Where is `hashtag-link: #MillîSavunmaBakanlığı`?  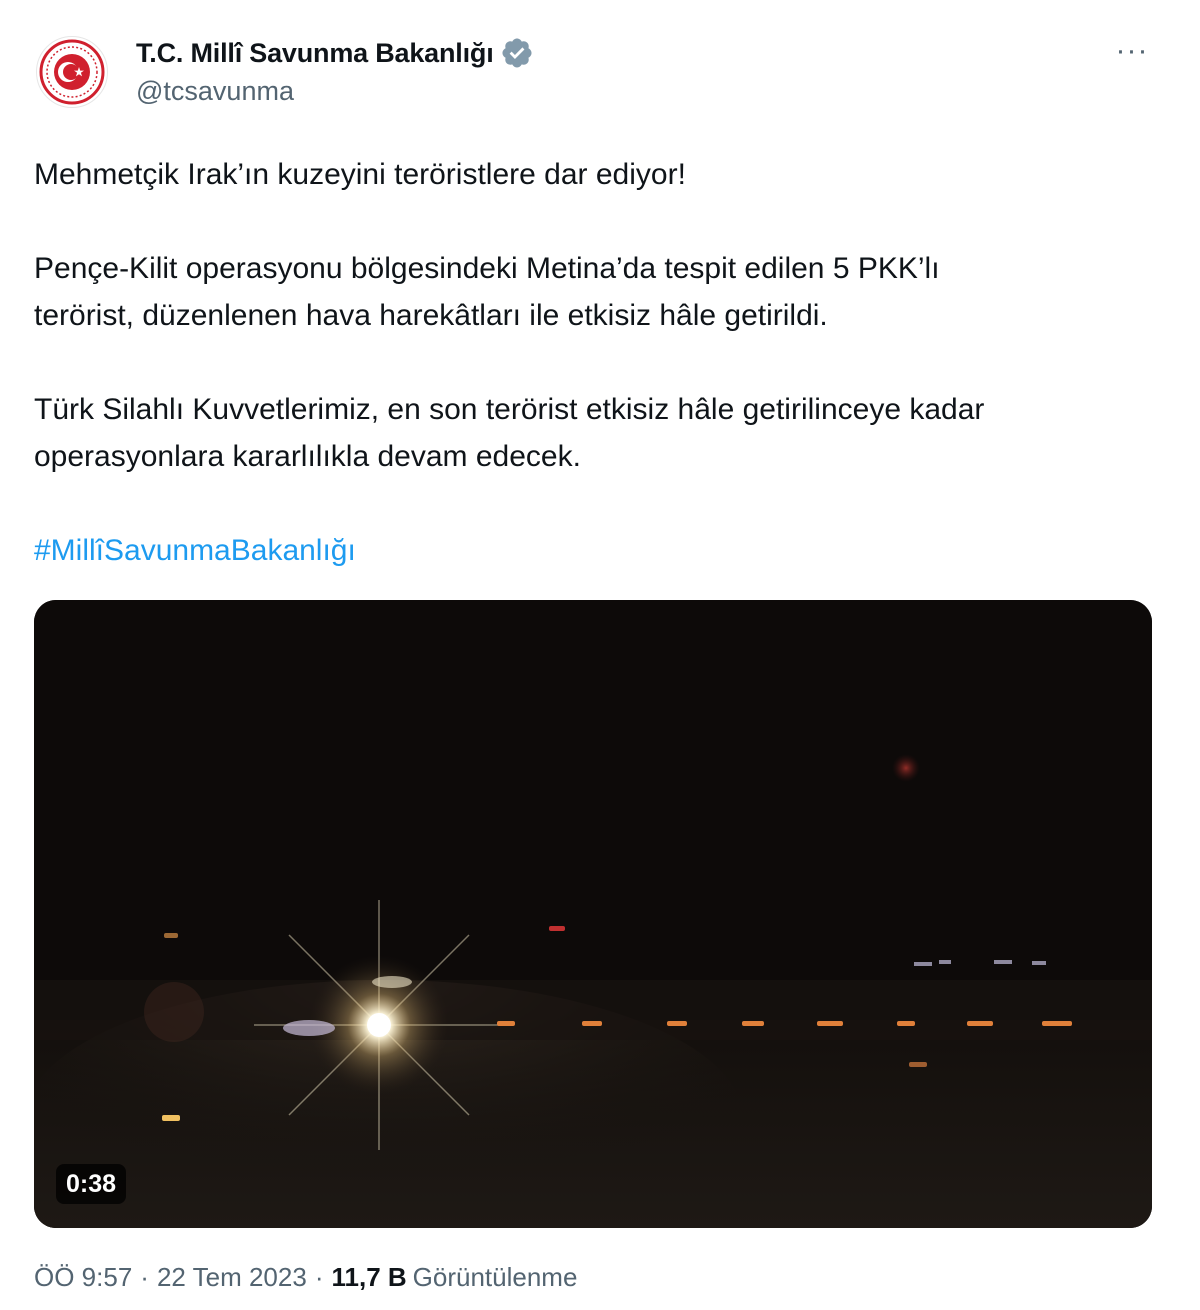 hashtag-link: #MillîSavunmaBakanlığı is located at coordinates (195, 550).